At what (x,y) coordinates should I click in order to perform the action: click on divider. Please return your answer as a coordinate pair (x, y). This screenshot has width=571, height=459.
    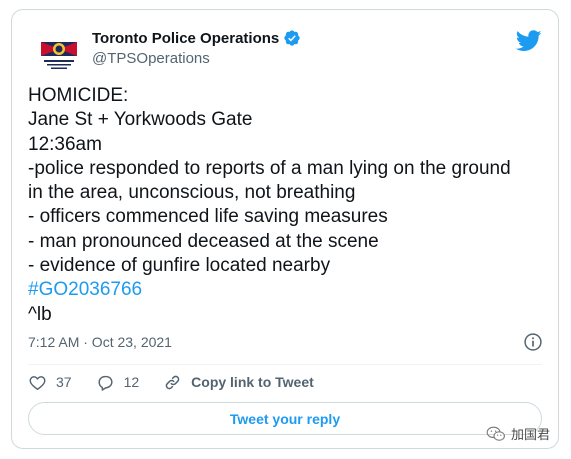
    Looking at the image, I should click on (285, 364).